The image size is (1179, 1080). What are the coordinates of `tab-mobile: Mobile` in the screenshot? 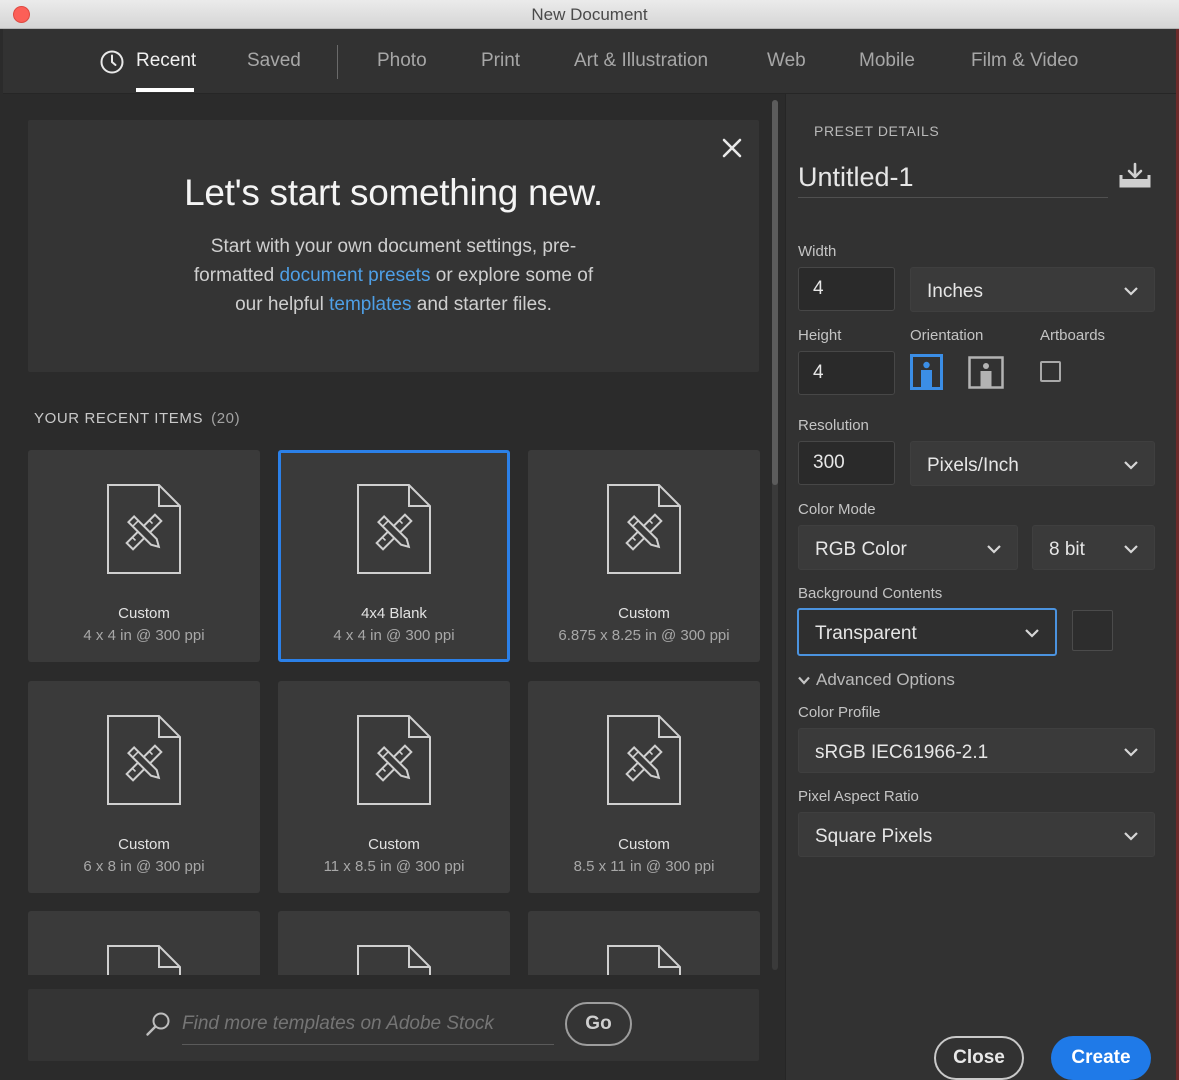 It's located at (887, 61).